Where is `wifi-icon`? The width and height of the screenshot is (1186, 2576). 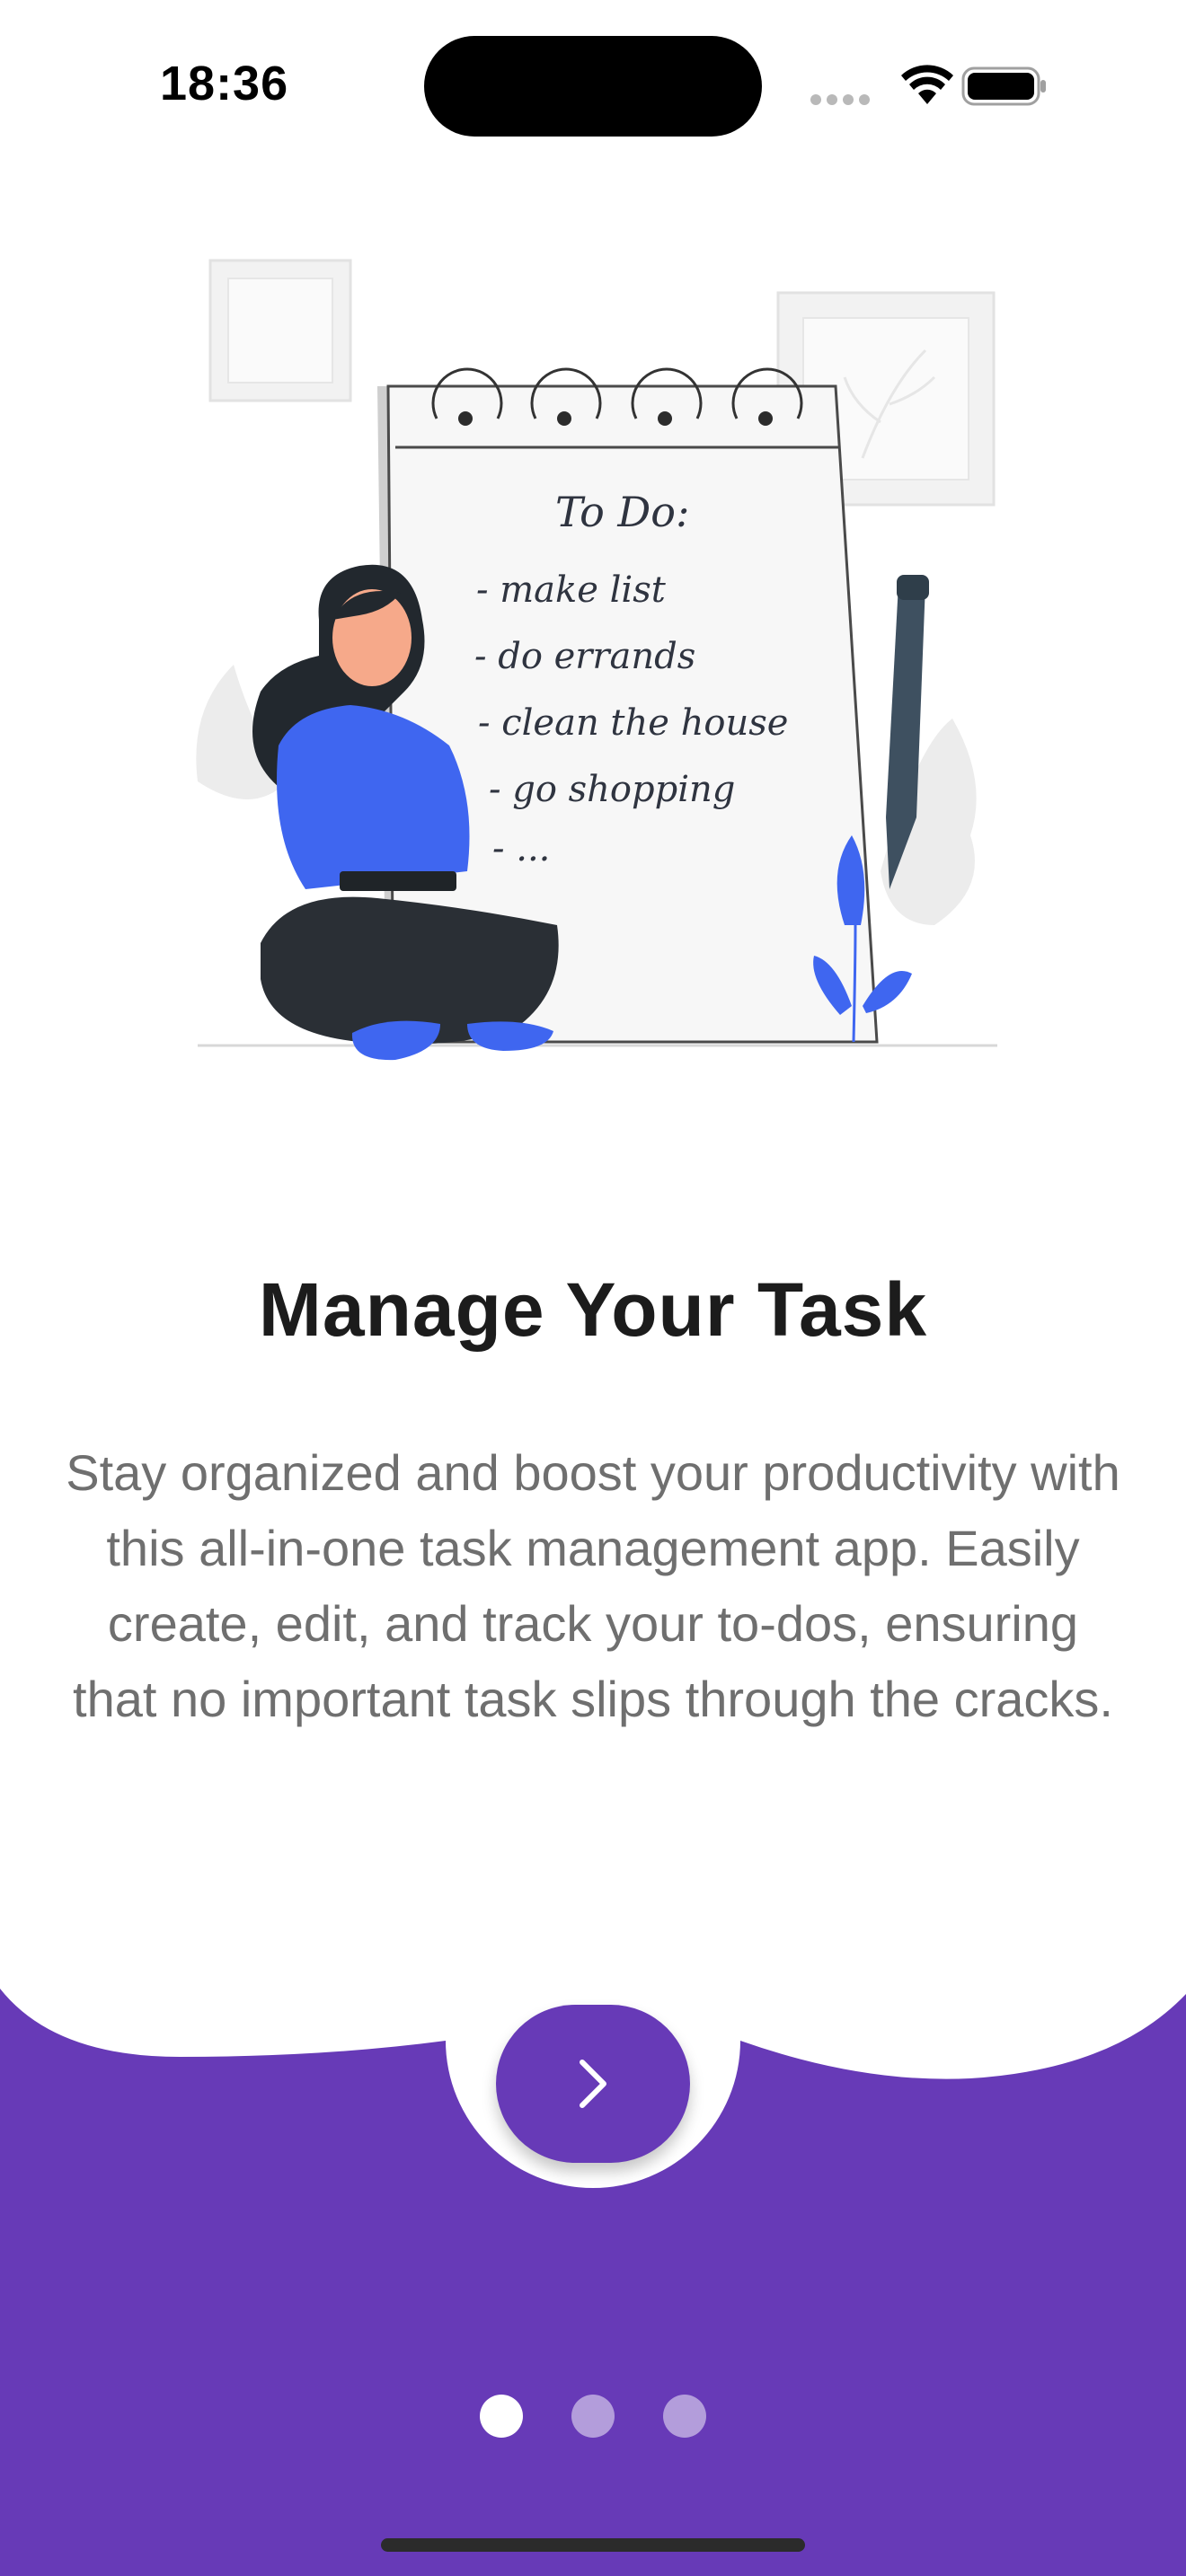 wifi-icon is located at coordinates (927, 84).